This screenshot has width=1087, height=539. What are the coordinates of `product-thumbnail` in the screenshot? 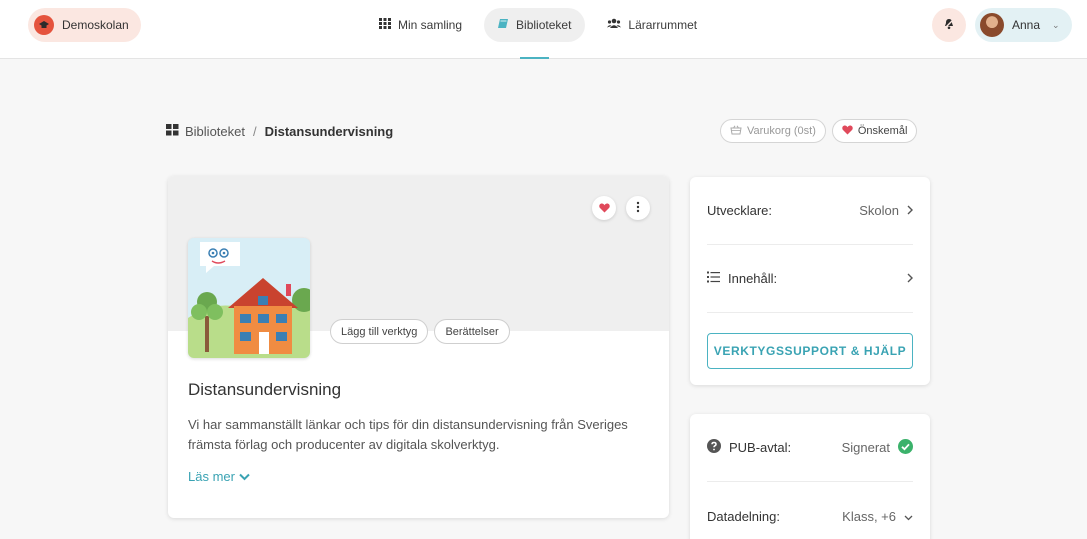 It's located at (249, 298).